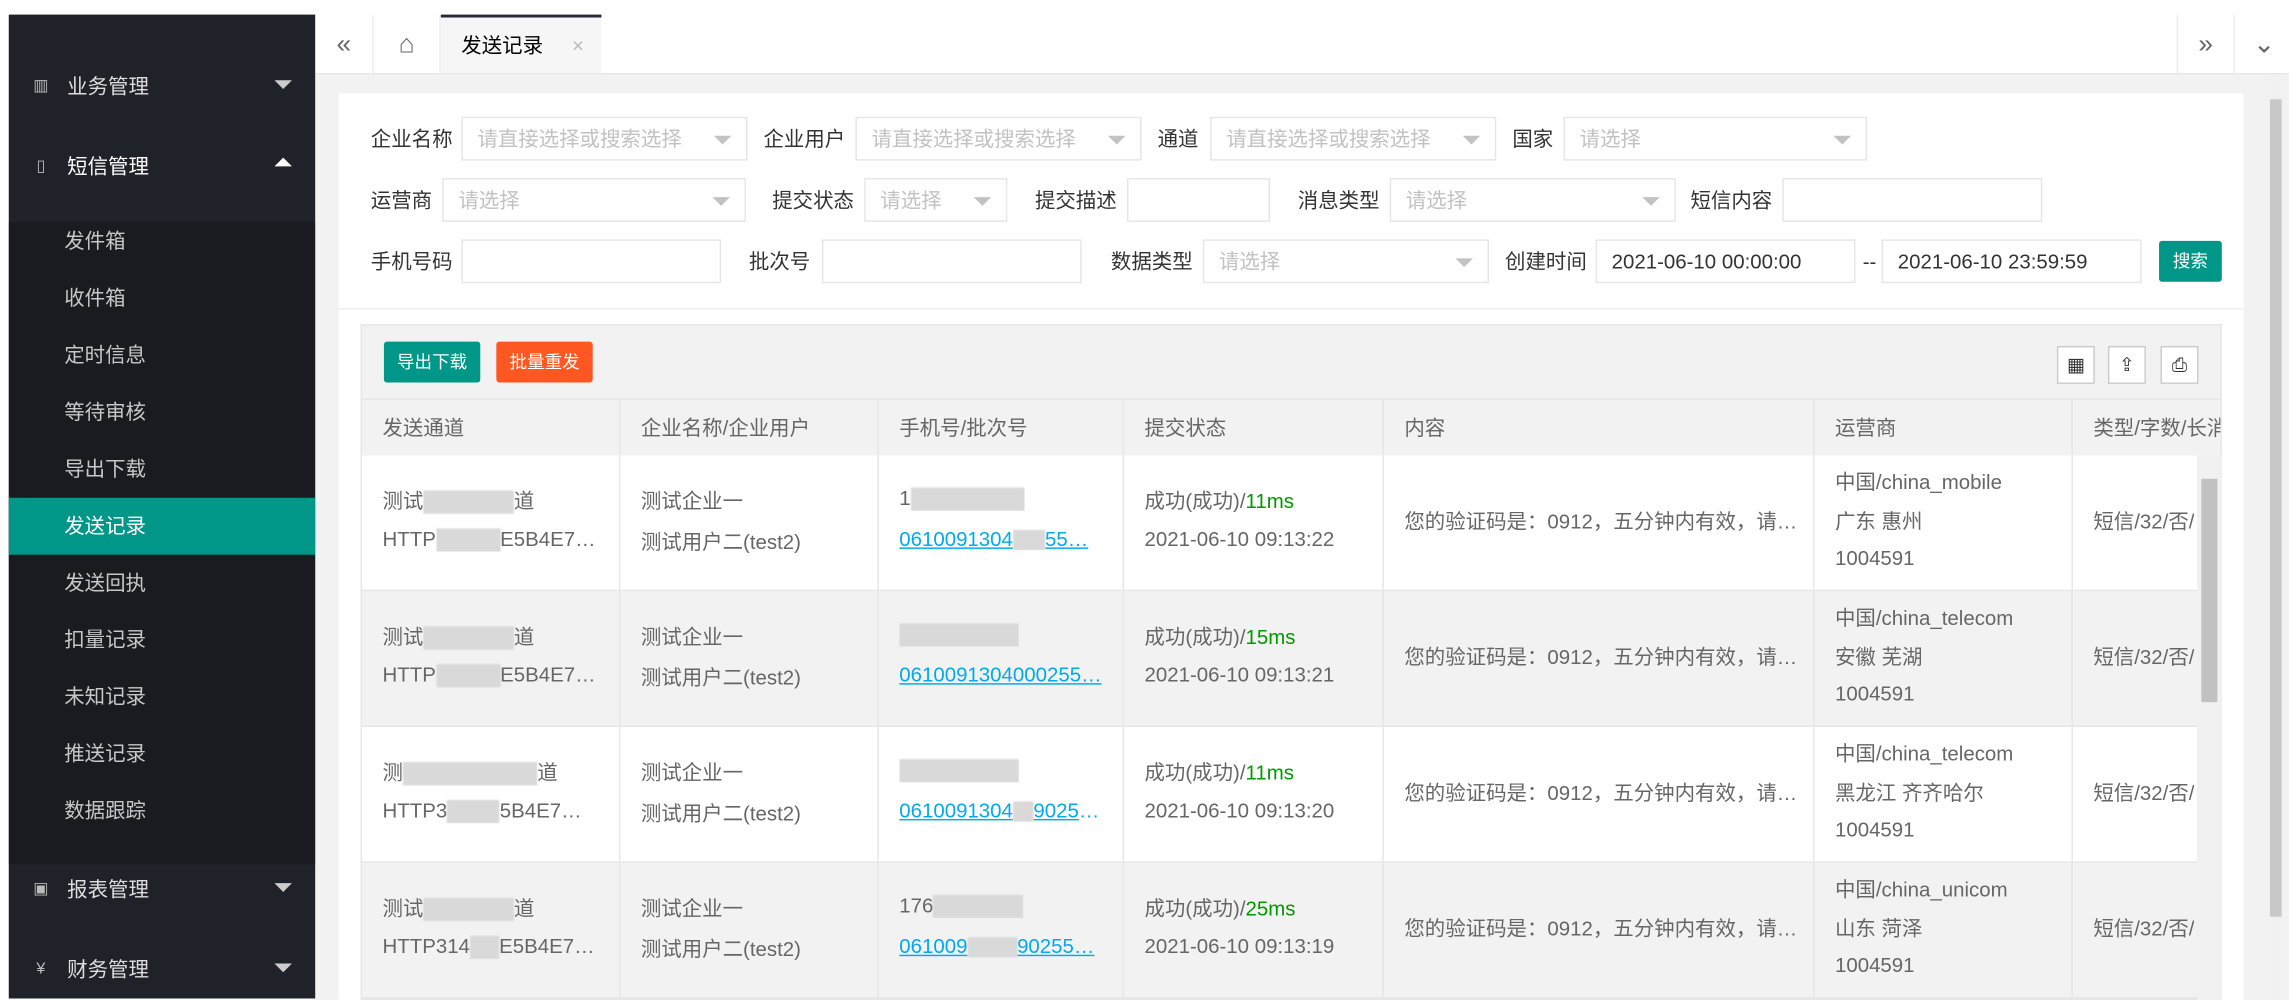  Describe the element at coordinates (2075, 364) in the screenshot. I see `columns-icon: ▦` at that location.